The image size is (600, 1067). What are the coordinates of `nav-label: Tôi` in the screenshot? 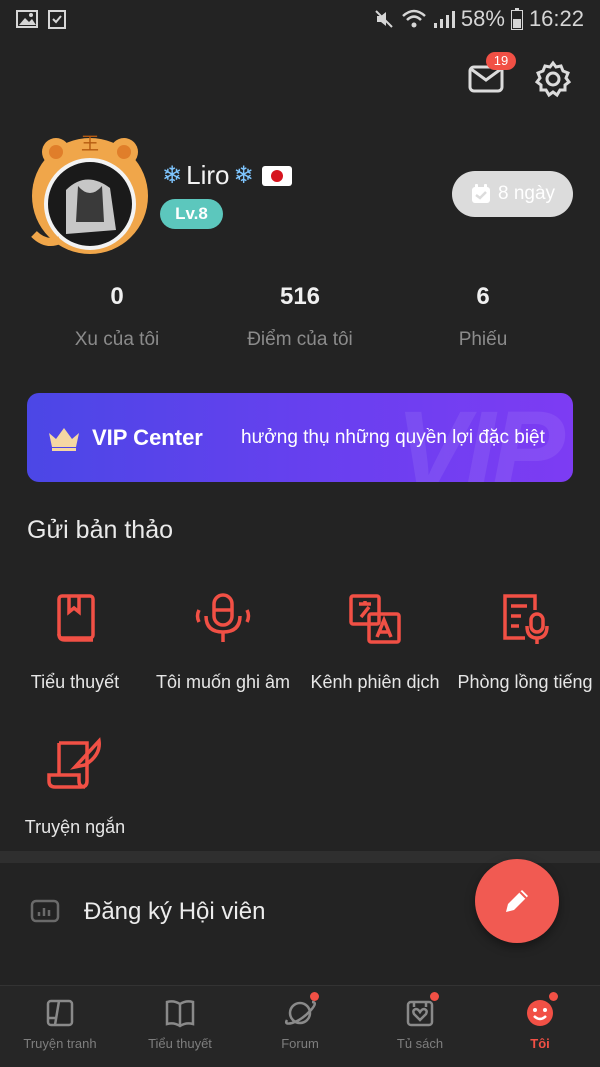 It's located at (540, 1043).